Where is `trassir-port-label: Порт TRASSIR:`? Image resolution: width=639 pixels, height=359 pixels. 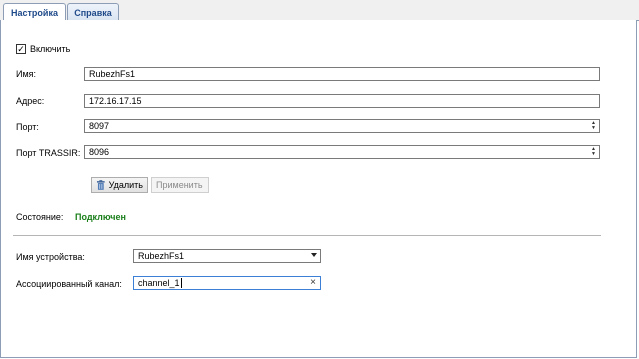
trassir-port-label: Порт TRASSIR: is located at coordinates (48, 153).